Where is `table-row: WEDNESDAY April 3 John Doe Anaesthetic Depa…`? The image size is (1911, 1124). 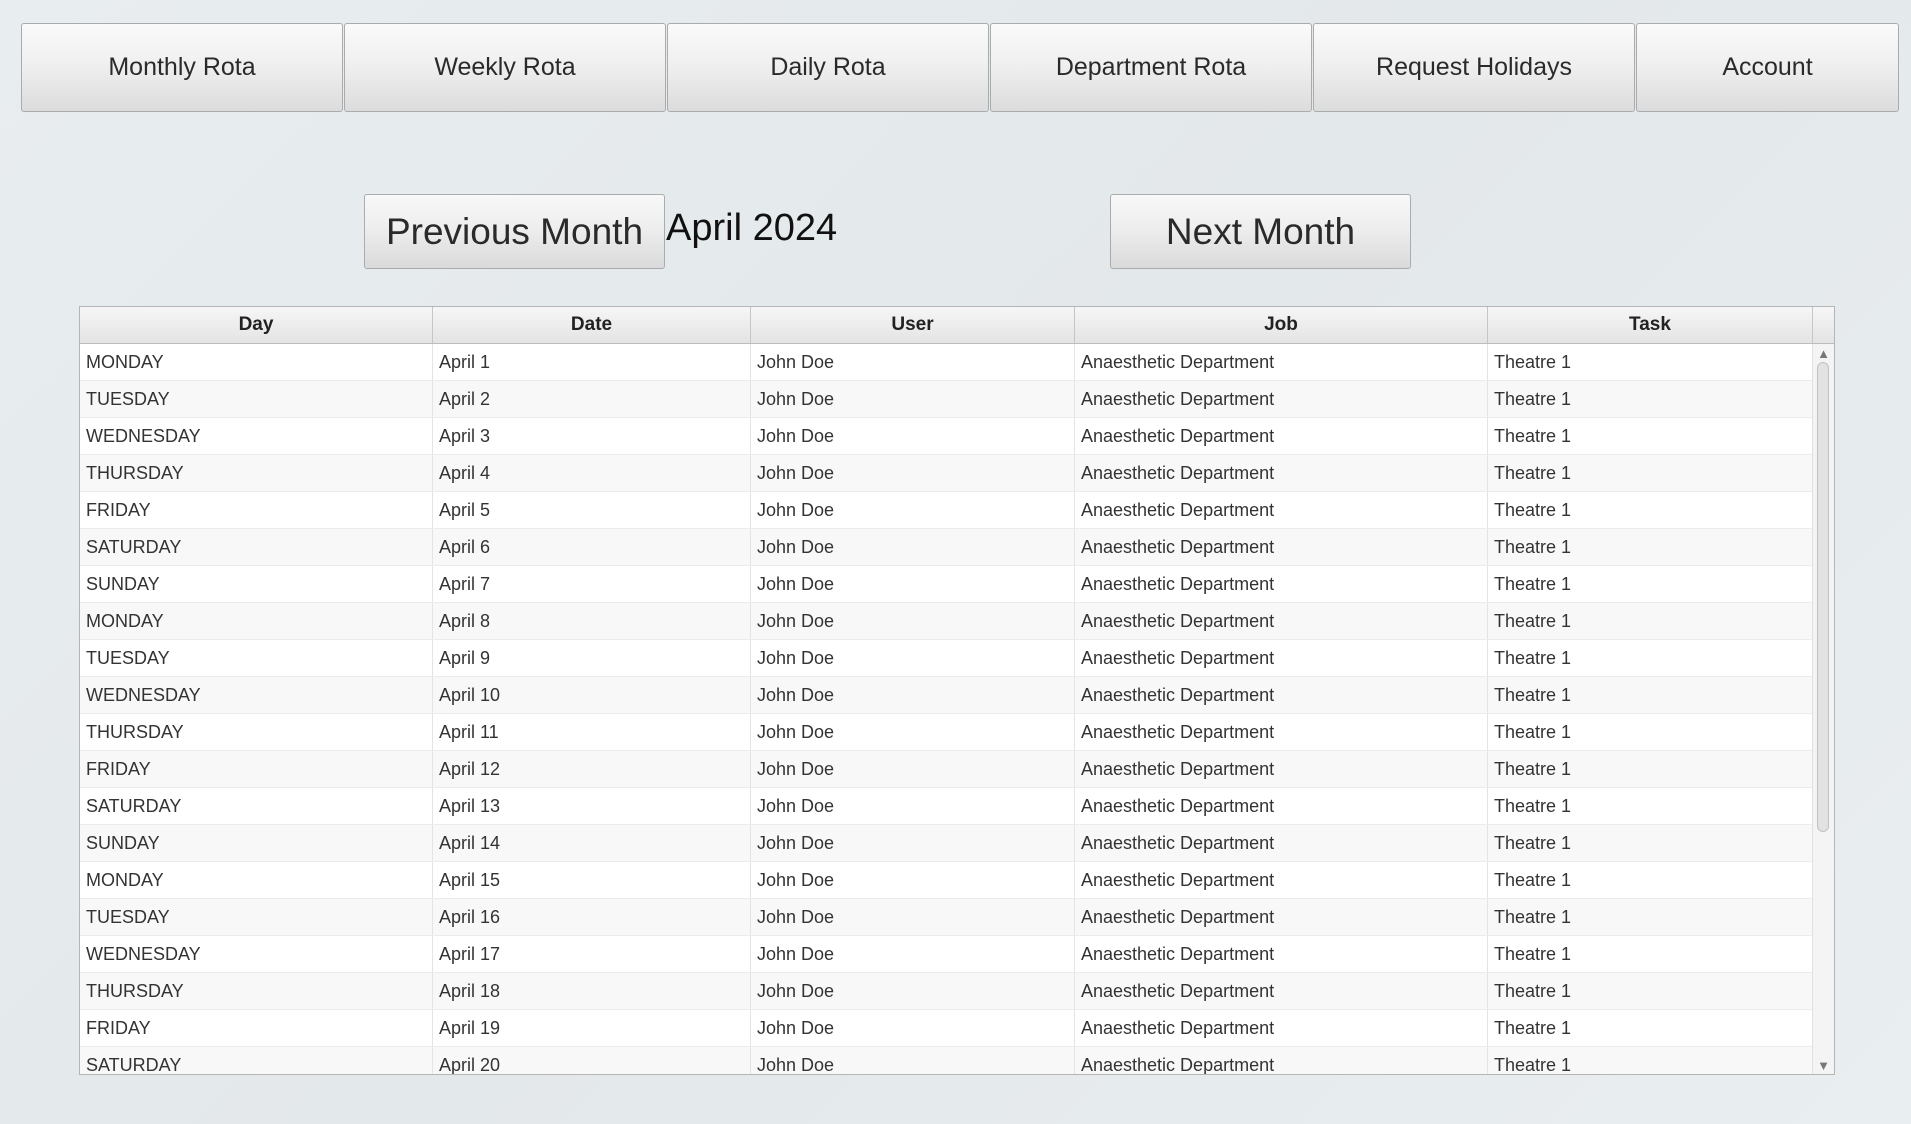 table-row: WEDNESDAY April 3 John Doe Anaesthetic Depa… is located at coordinates (946, 436).